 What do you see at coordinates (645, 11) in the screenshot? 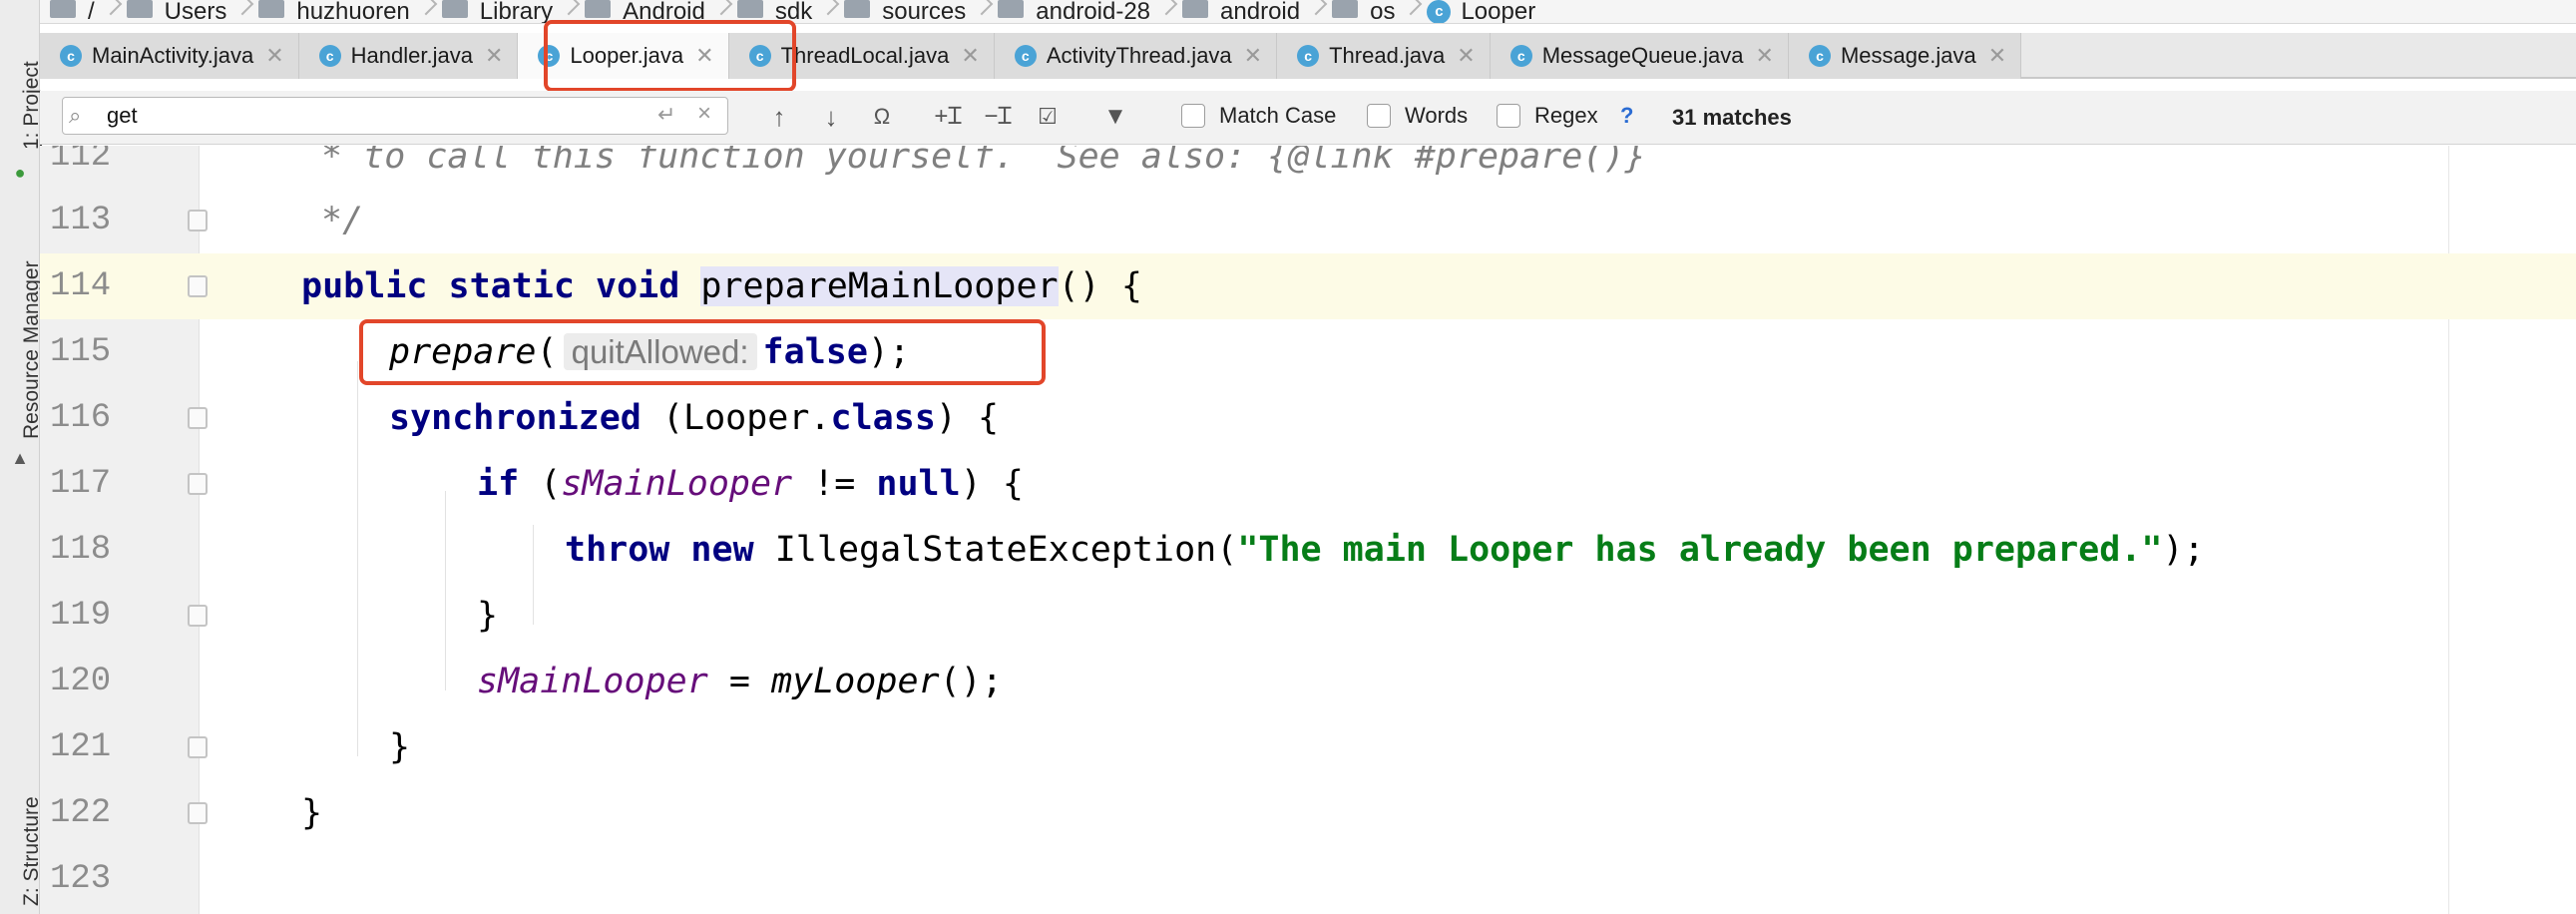
I see `breadcrumb-item: Android` at bounding box center [645, 11].